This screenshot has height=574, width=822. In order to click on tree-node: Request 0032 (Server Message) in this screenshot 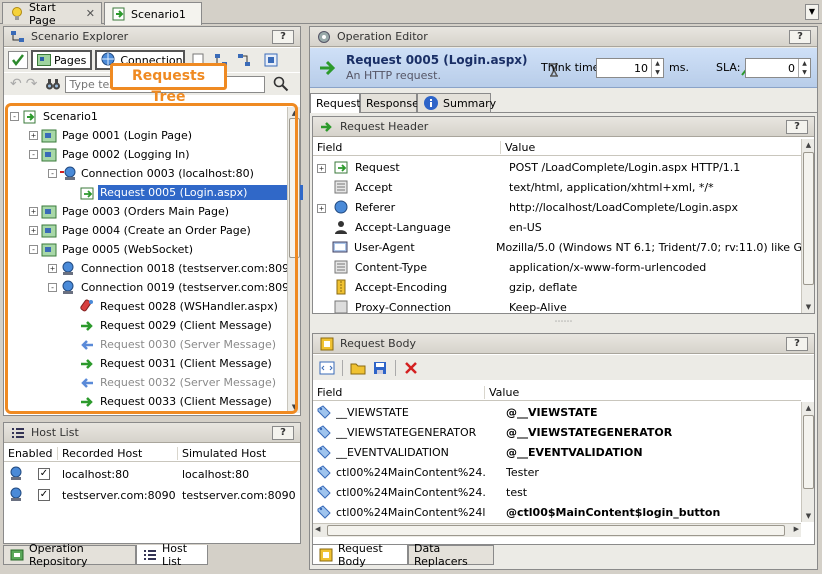, I will do `click(172, 382)`.